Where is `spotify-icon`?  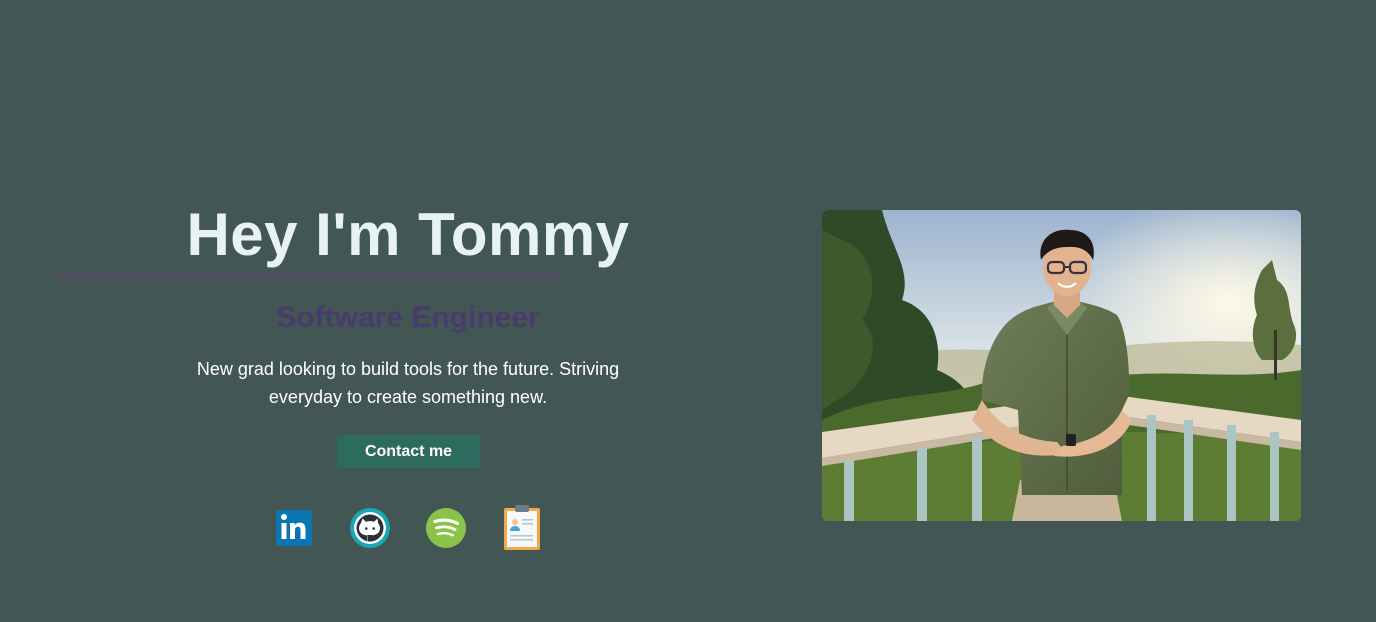
spotify-icon is located at coordinates (446, 527).